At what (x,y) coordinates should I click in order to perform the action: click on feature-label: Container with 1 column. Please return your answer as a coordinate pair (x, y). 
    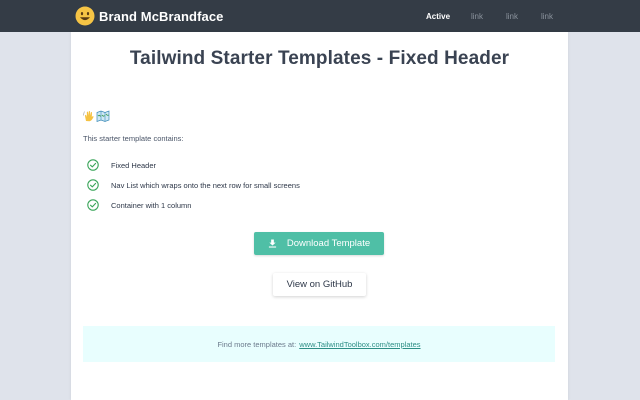
    Looking at the image, I should click on (151, 205).